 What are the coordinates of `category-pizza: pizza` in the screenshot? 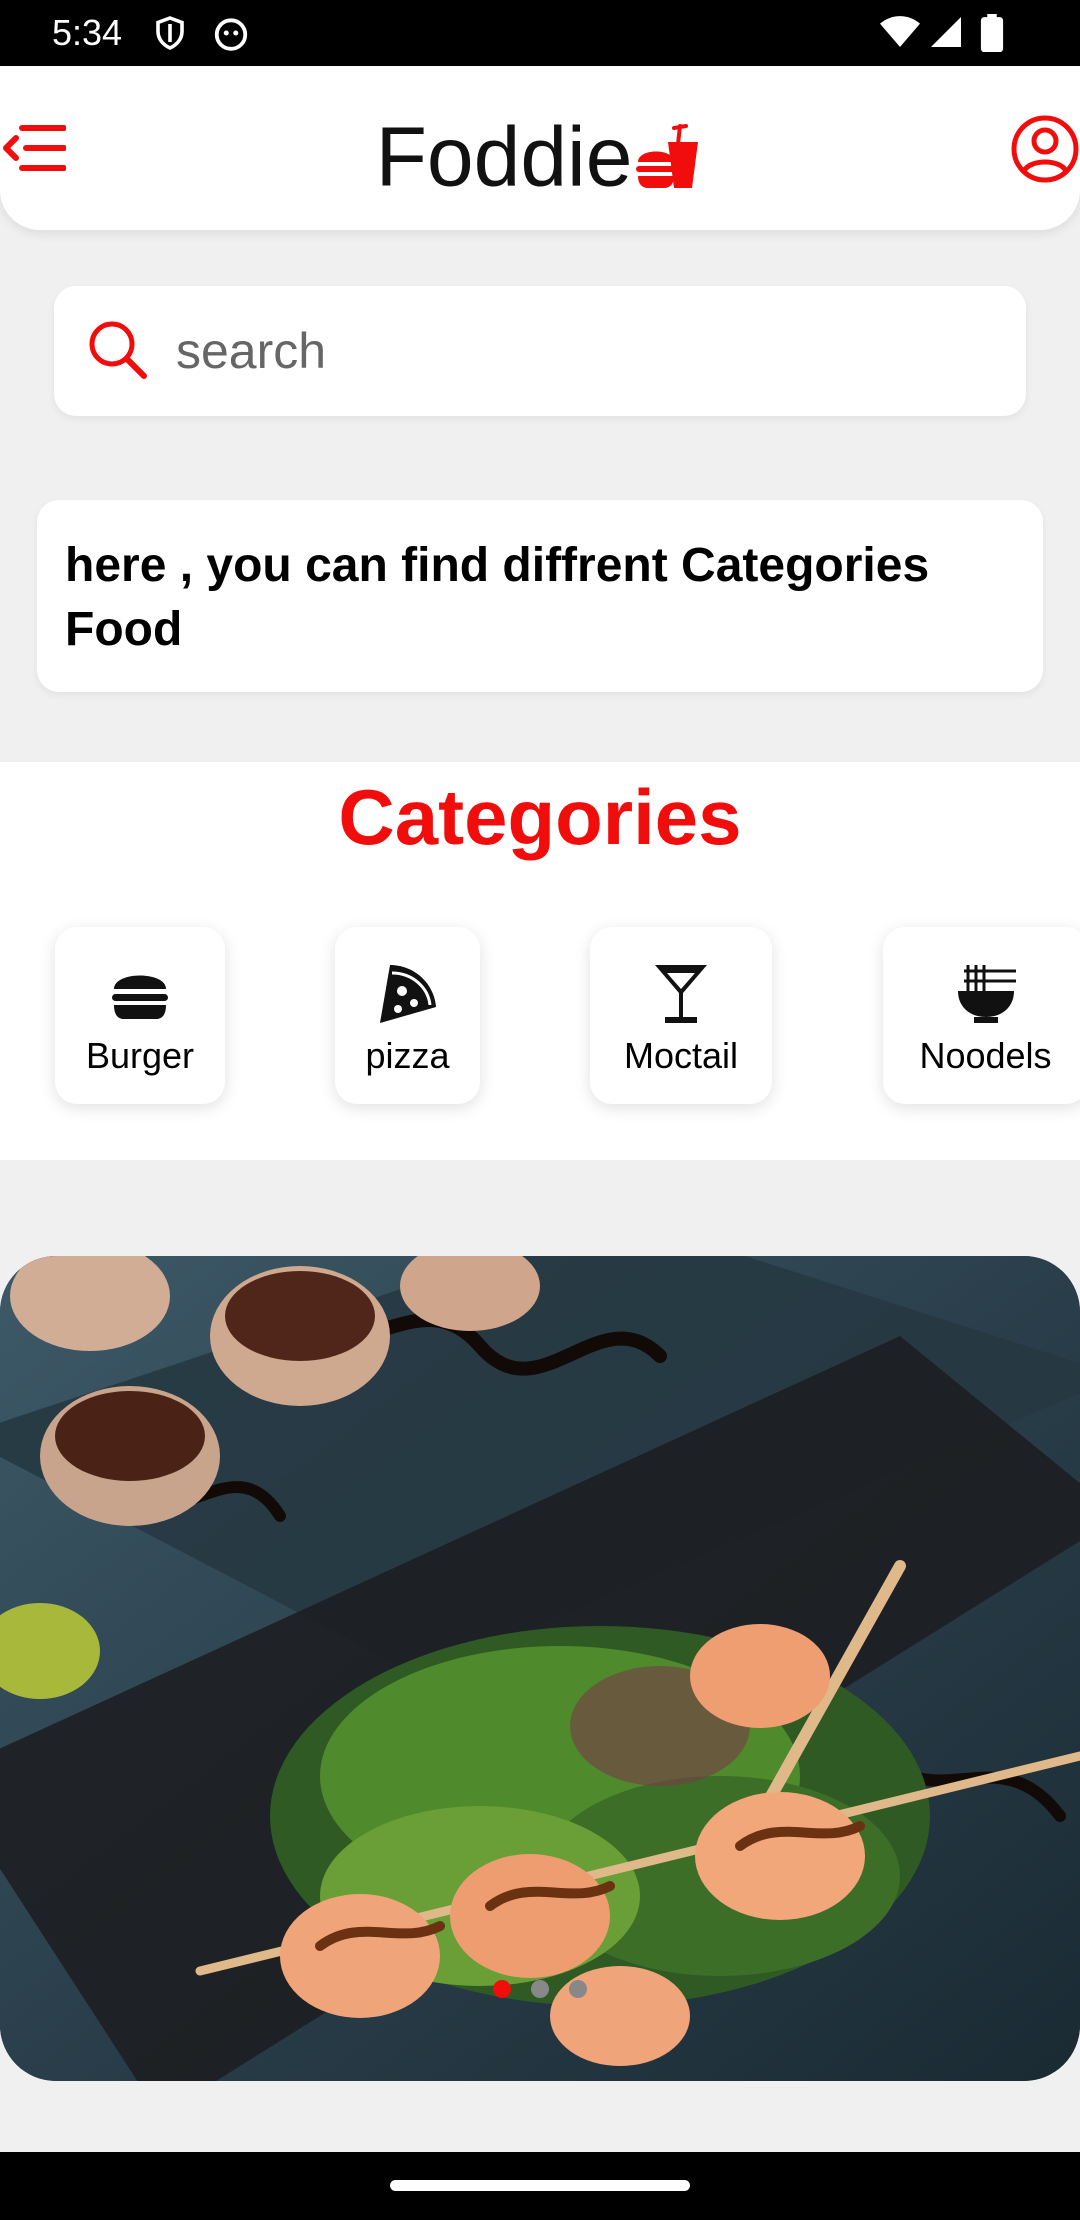 It's located at (407, 1015).